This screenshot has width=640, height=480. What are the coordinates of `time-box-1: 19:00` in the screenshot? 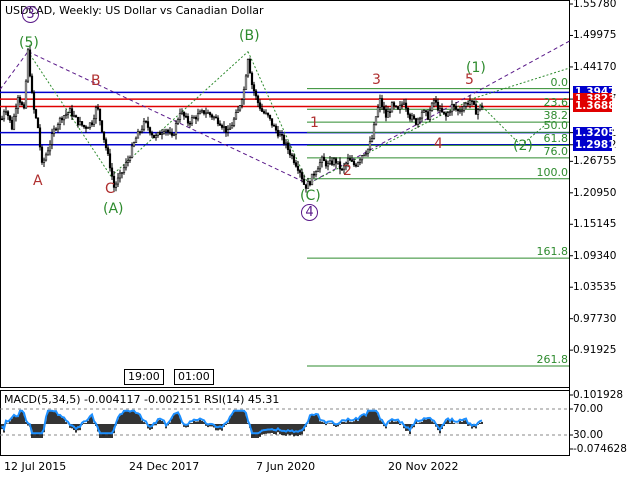 It's located at (144, 377).